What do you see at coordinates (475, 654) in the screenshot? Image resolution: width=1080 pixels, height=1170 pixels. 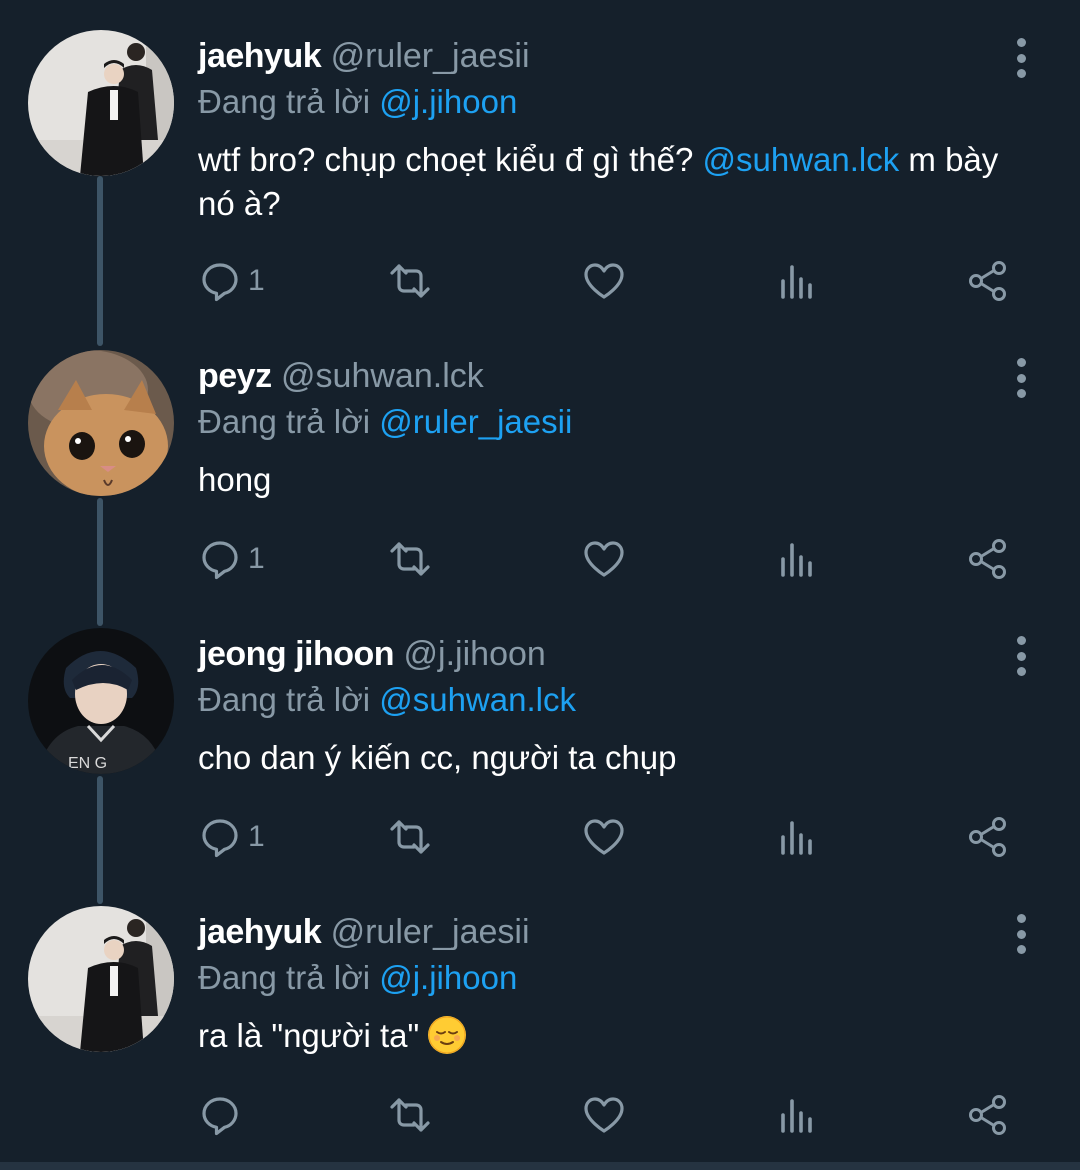 I see `user-handle: @j.jihoon` at bounding box center [475, 654].